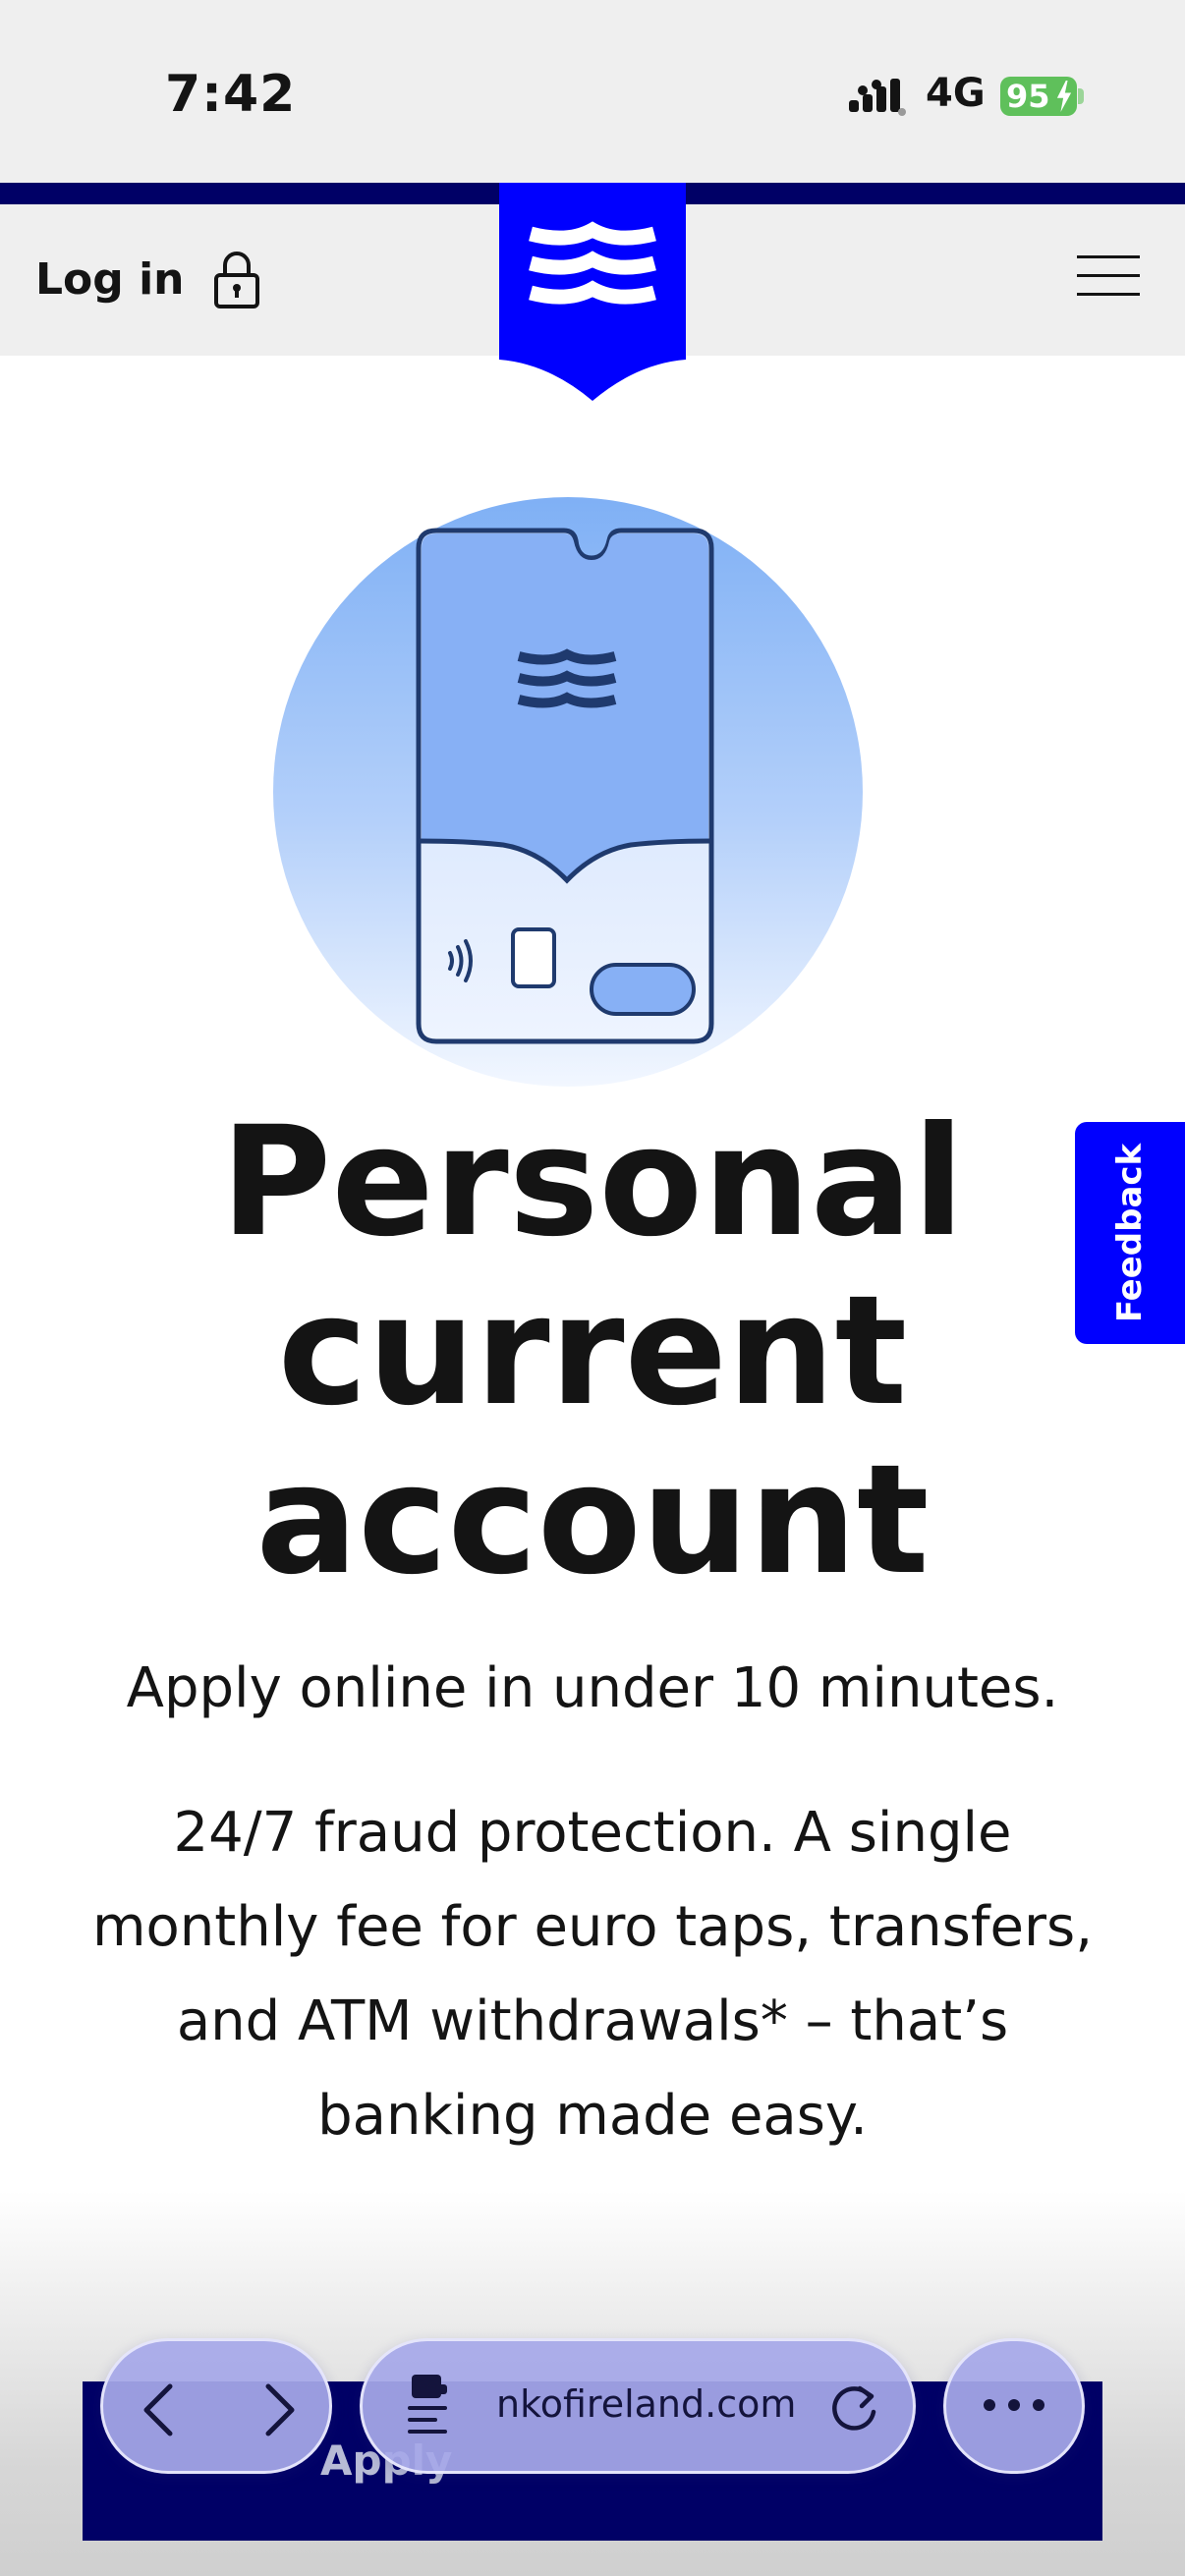  What do you see at coordinates (878, 97) in the screenshot?
I see `cellular-signal-icon` at bounding box center [878, 97].